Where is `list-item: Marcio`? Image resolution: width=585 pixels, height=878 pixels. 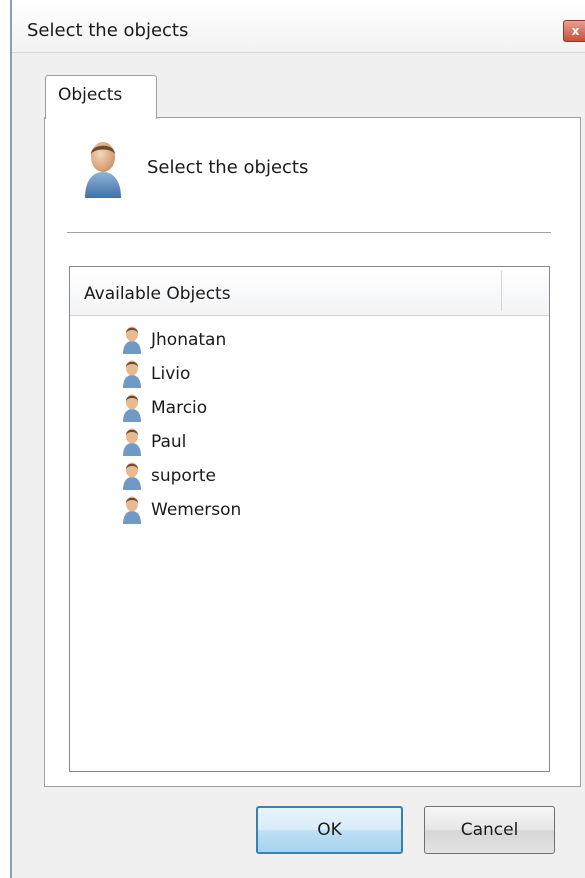
list-item: Marcio is located at coordinates (181, 408).